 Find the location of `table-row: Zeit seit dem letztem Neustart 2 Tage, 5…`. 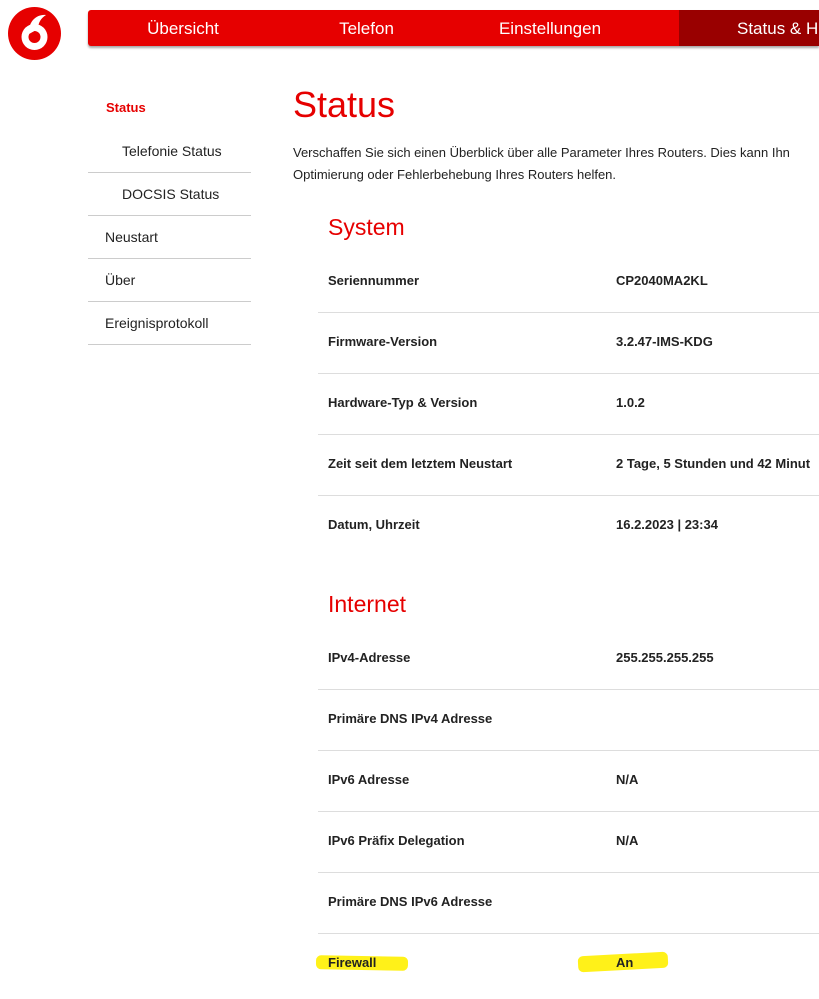

table-row: Zeit seit dem letztem Neustart 2 Tage, 5… is located at coordinates (568, 465).